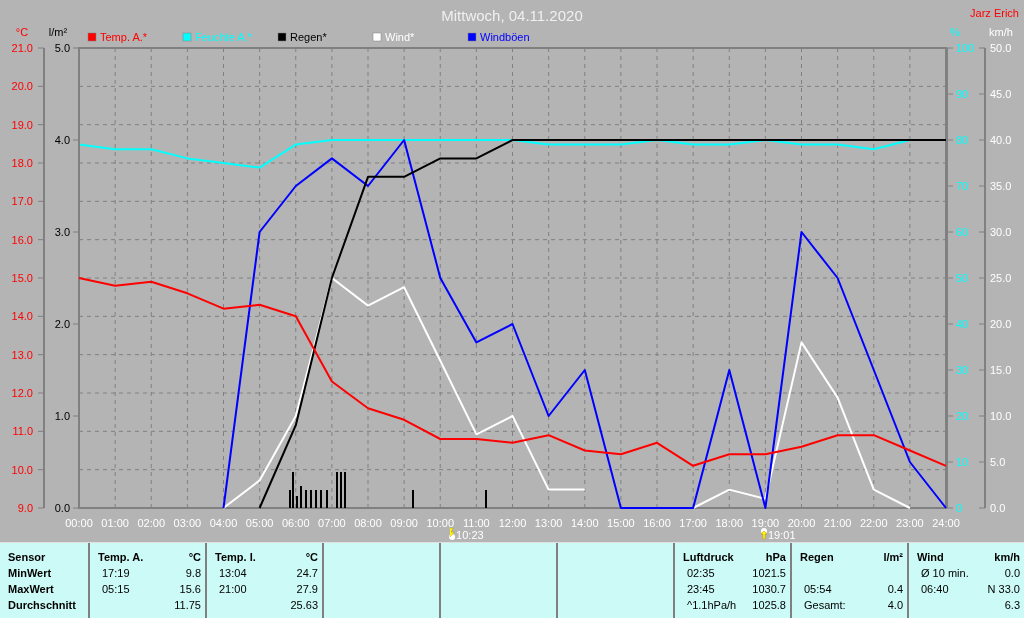 This screenshot has width=1024, height=618. What do you see at coordinates (115, 523) in the screenshot?
I see `axis-tick-label: 01:00` at bounding box center [115, 523].